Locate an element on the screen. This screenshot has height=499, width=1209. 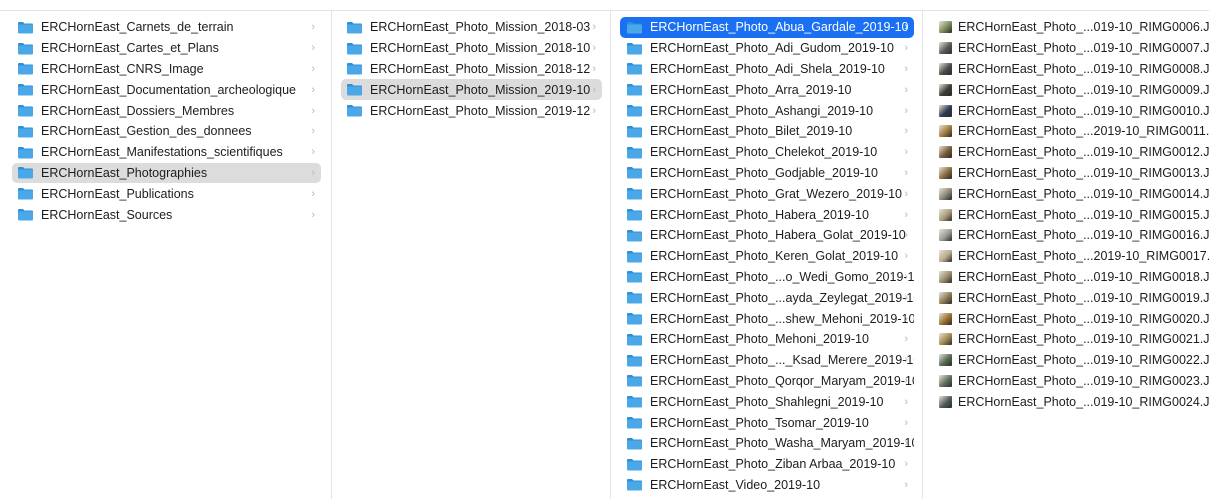
folder-name: ERCHornEast_Photo_Mission_2019-10 is located at coordinates (480, 89).